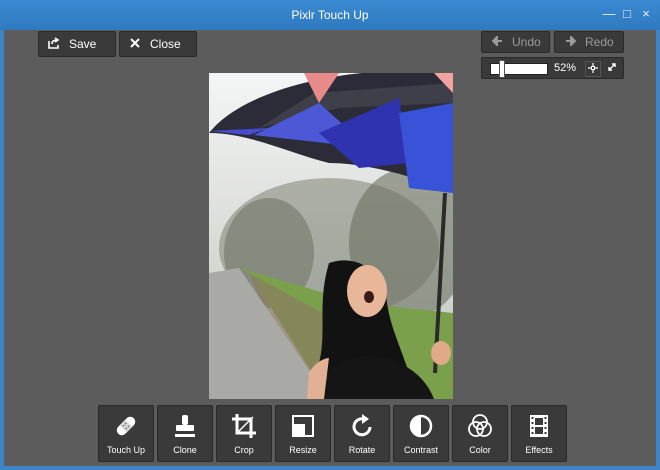 This screenshot has width=660, height=470. Describe the element at coordinates (303, 450) in the screenshot. I see `tool-label: Resize` at that location.